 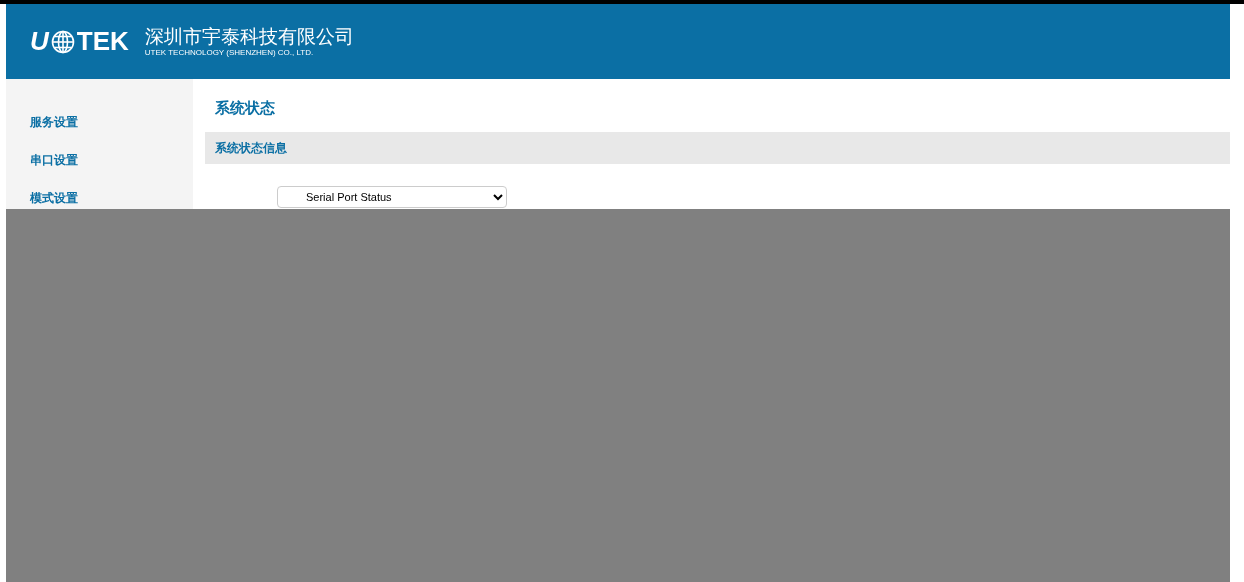 I want to click on logo-text: TEK, so click(x=102, y=41).